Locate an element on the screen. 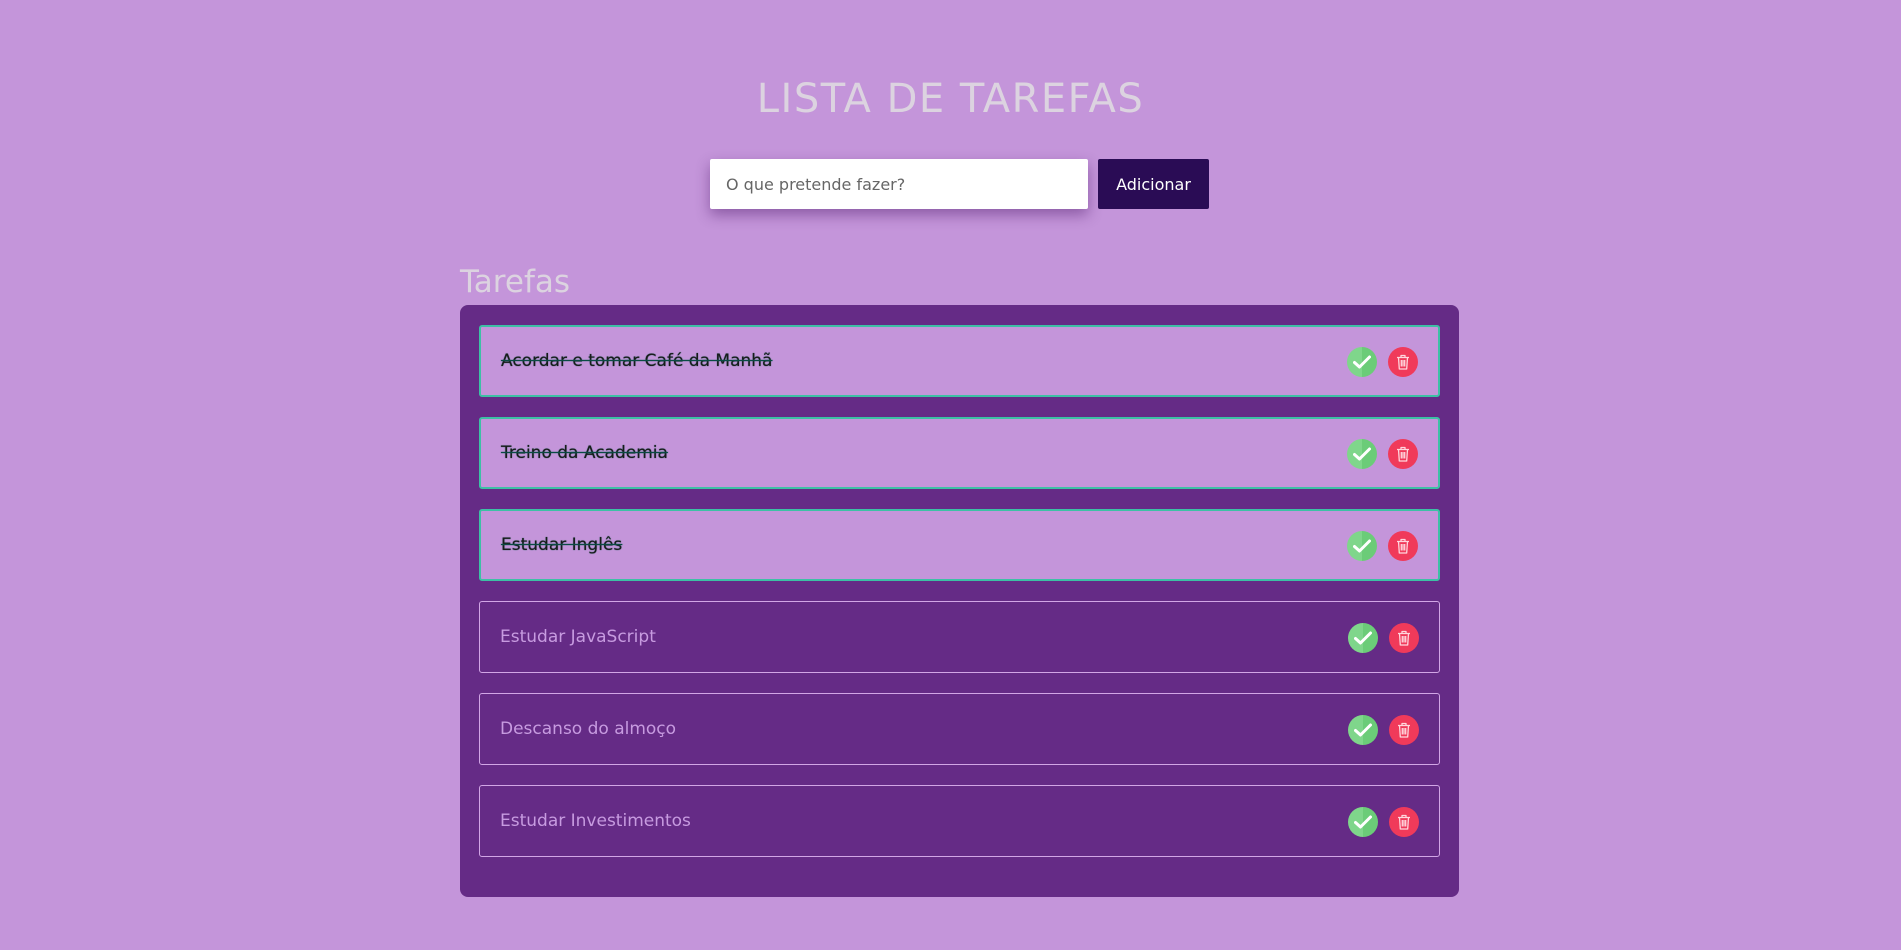  task-label: Estudar Inglês is located at coordinates (562, 545).